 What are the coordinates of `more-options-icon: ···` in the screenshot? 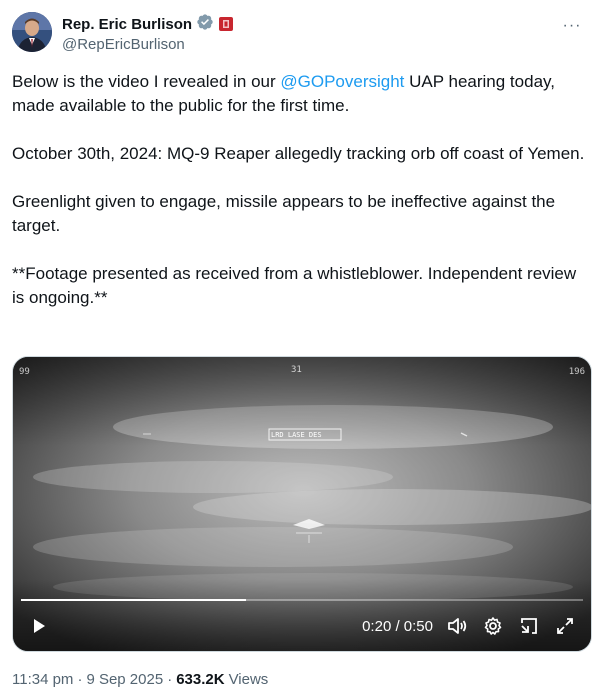 It's located at (572, 26).